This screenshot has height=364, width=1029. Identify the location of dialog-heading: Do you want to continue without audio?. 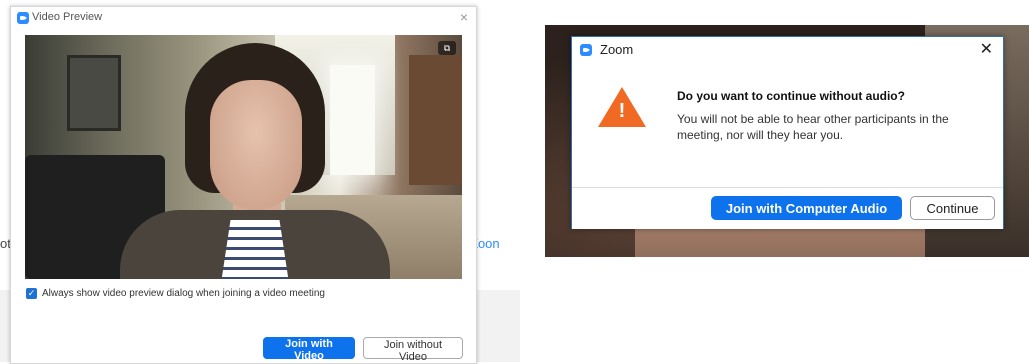
(791, 96).